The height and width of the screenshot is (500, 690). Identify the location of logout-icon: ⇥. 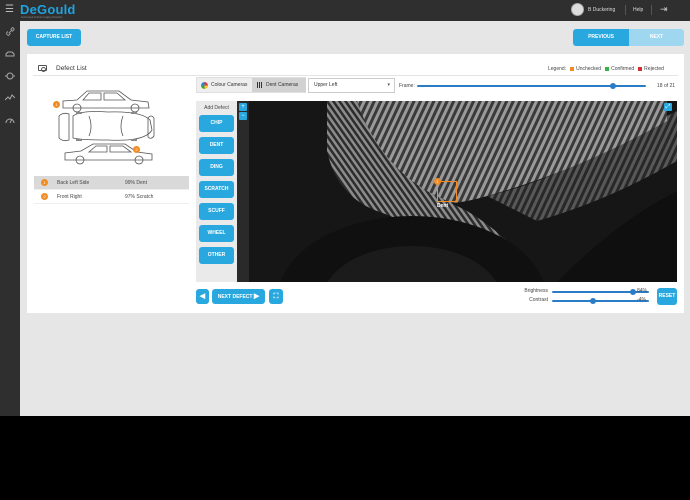
(664, 9).